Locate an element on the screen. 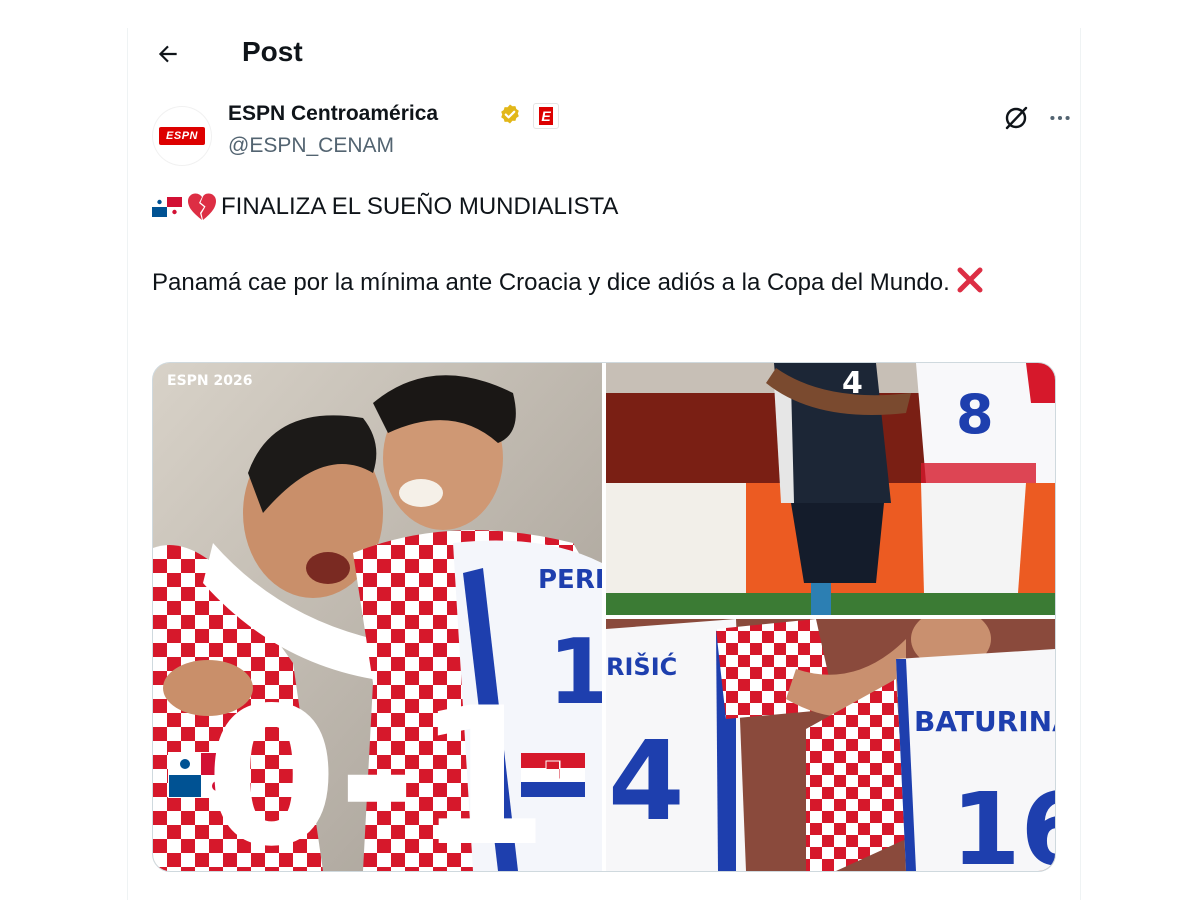 Image resolution: width=1200 pixels, height=900 pixels. left-jersey-number: 1 is located at coordinates (575, 672).